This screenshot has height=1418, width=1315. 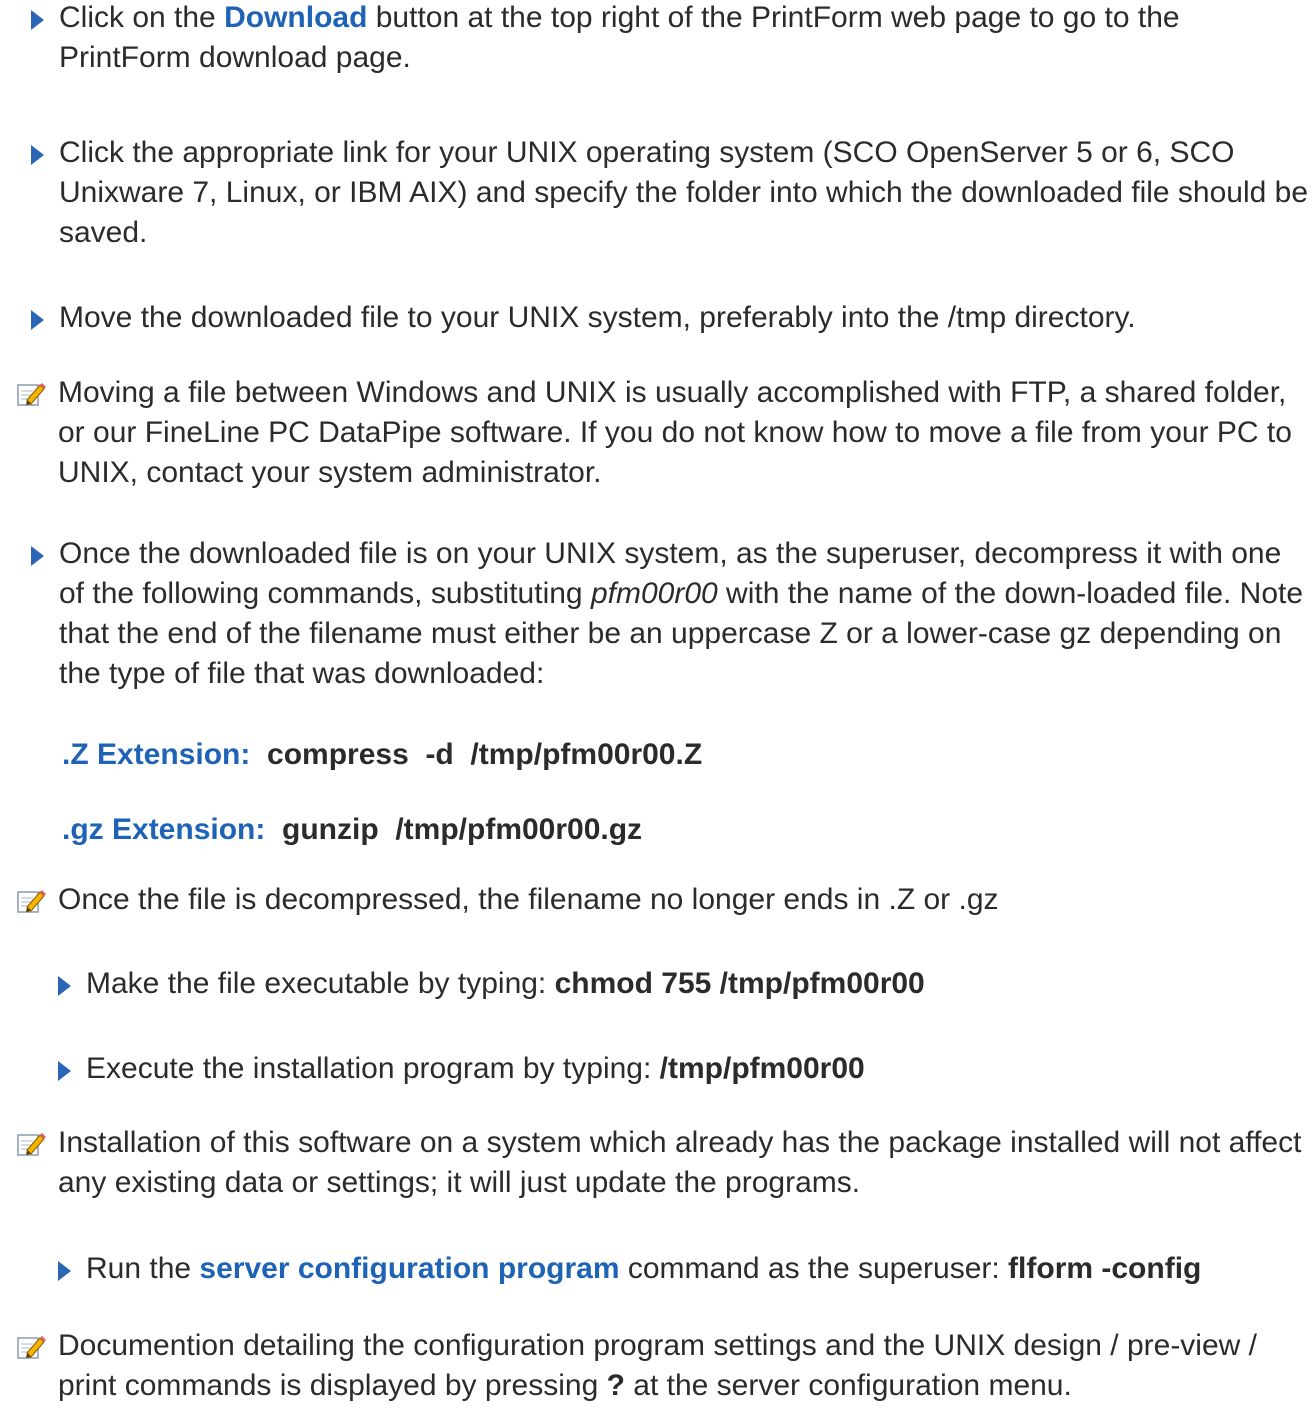 I want to click on command-code: chmod 755 /tmp/pfm00r00, so click(x=739, y=983).